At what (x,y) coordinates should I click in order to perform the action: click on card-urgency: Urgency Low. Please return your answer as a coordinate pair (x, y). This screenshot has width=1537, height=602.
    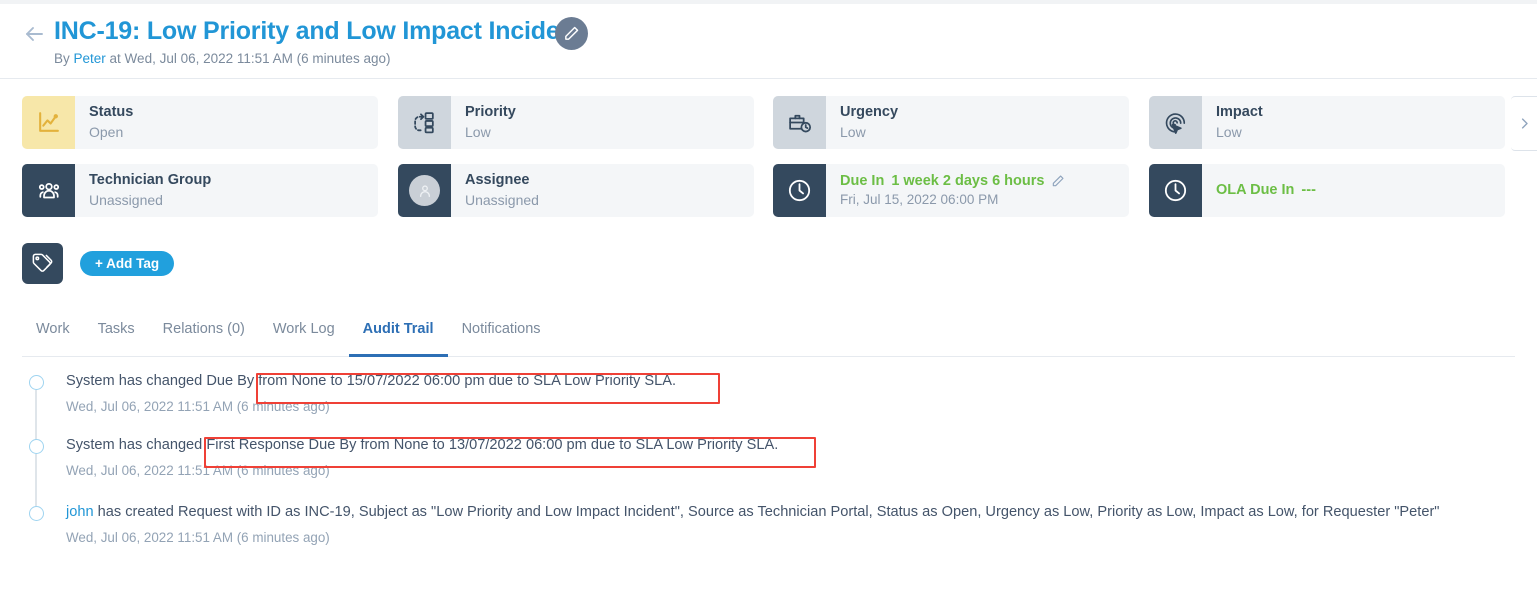
    Looking at the image, I should click on (951, 122).